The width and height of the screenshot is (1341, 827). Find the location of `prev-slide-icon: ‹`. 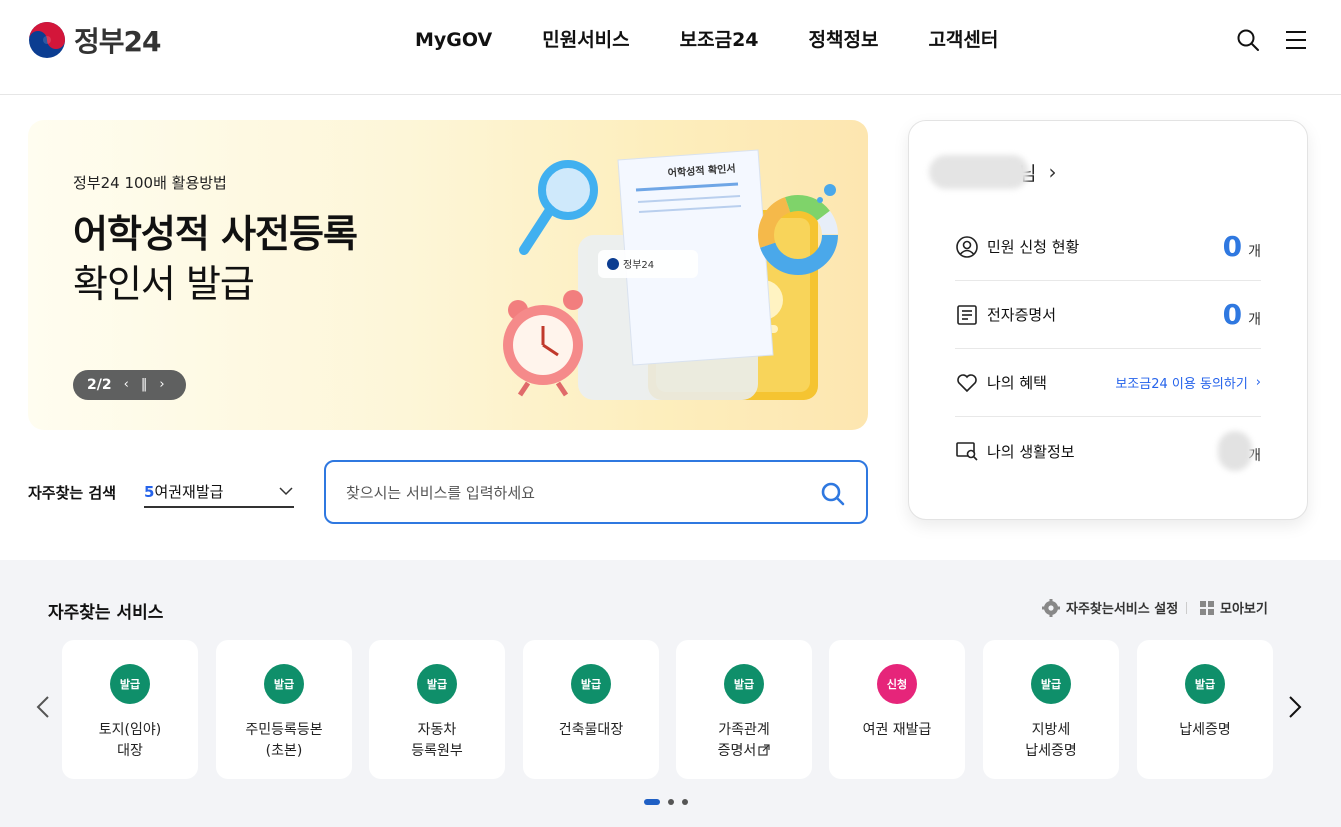

prev-slide-icon: ‹ is located at coordinates (126, 385).